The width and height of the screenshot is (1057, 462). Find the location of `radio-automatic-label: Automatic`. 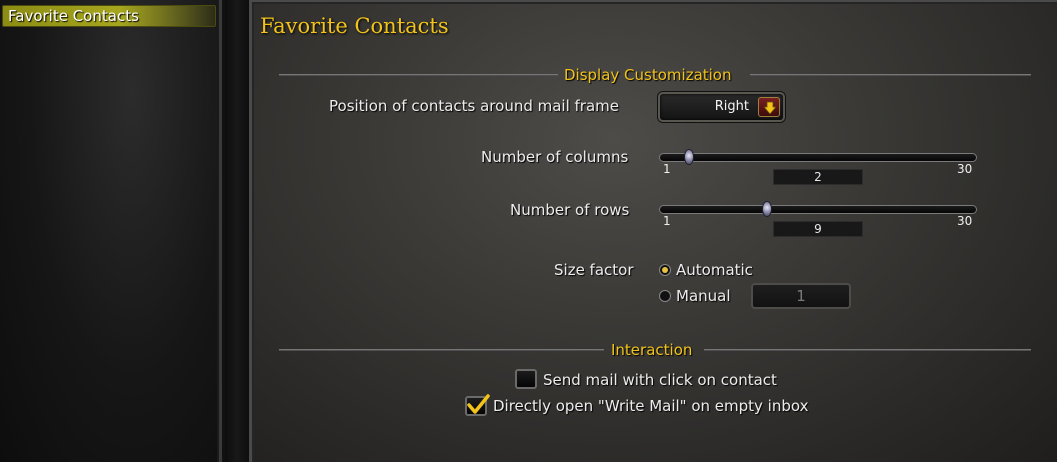

radio-automatic-label: Automatic is located at coordinates (714, 270).